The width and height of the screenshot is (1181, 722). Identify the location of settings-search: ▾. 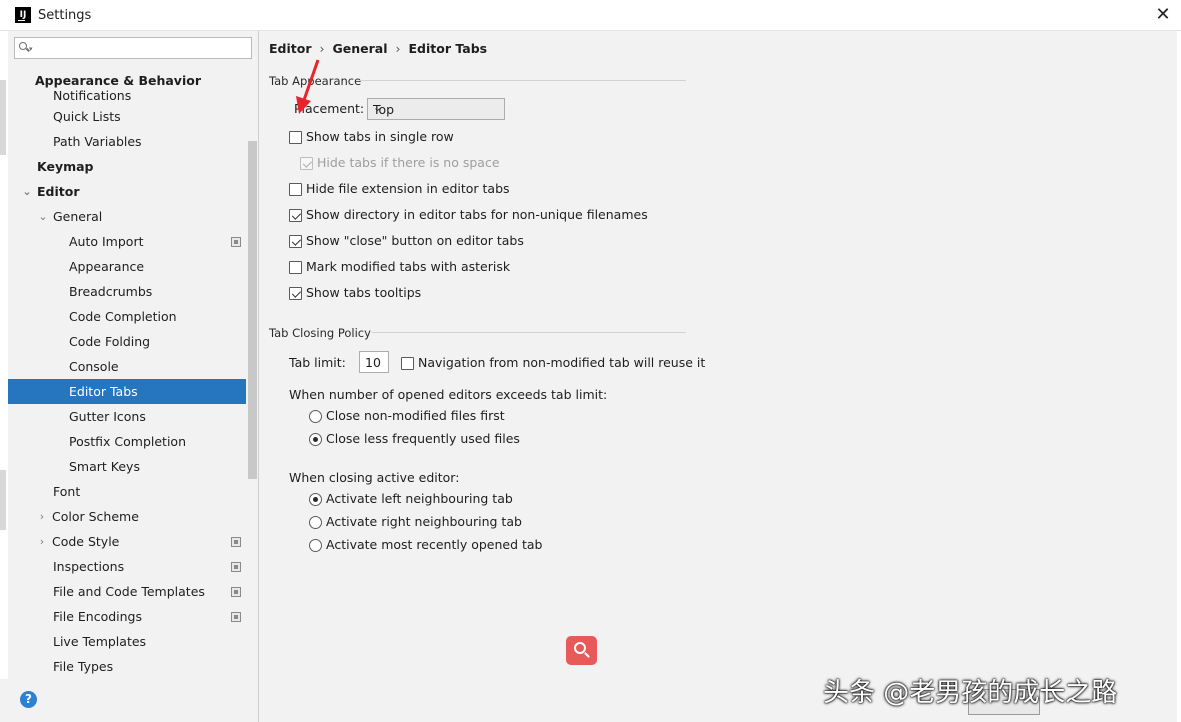
(133, 48).